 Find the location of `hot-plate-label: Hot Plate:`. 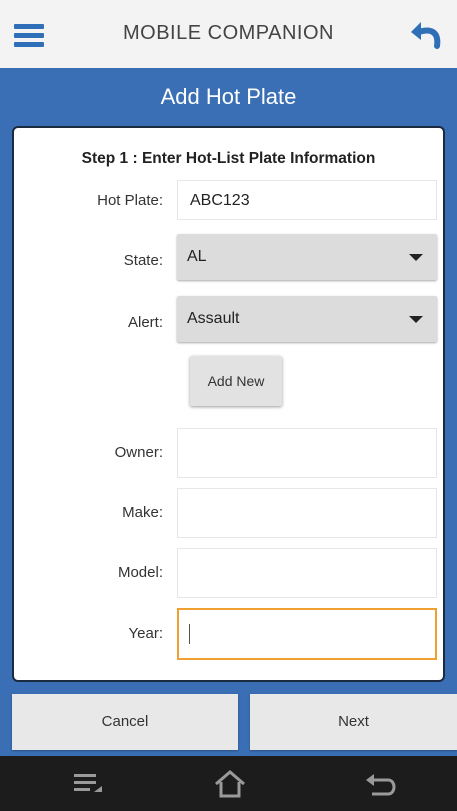

hot-plate-label: Hot Plate: is located at coordinates (130, 200).